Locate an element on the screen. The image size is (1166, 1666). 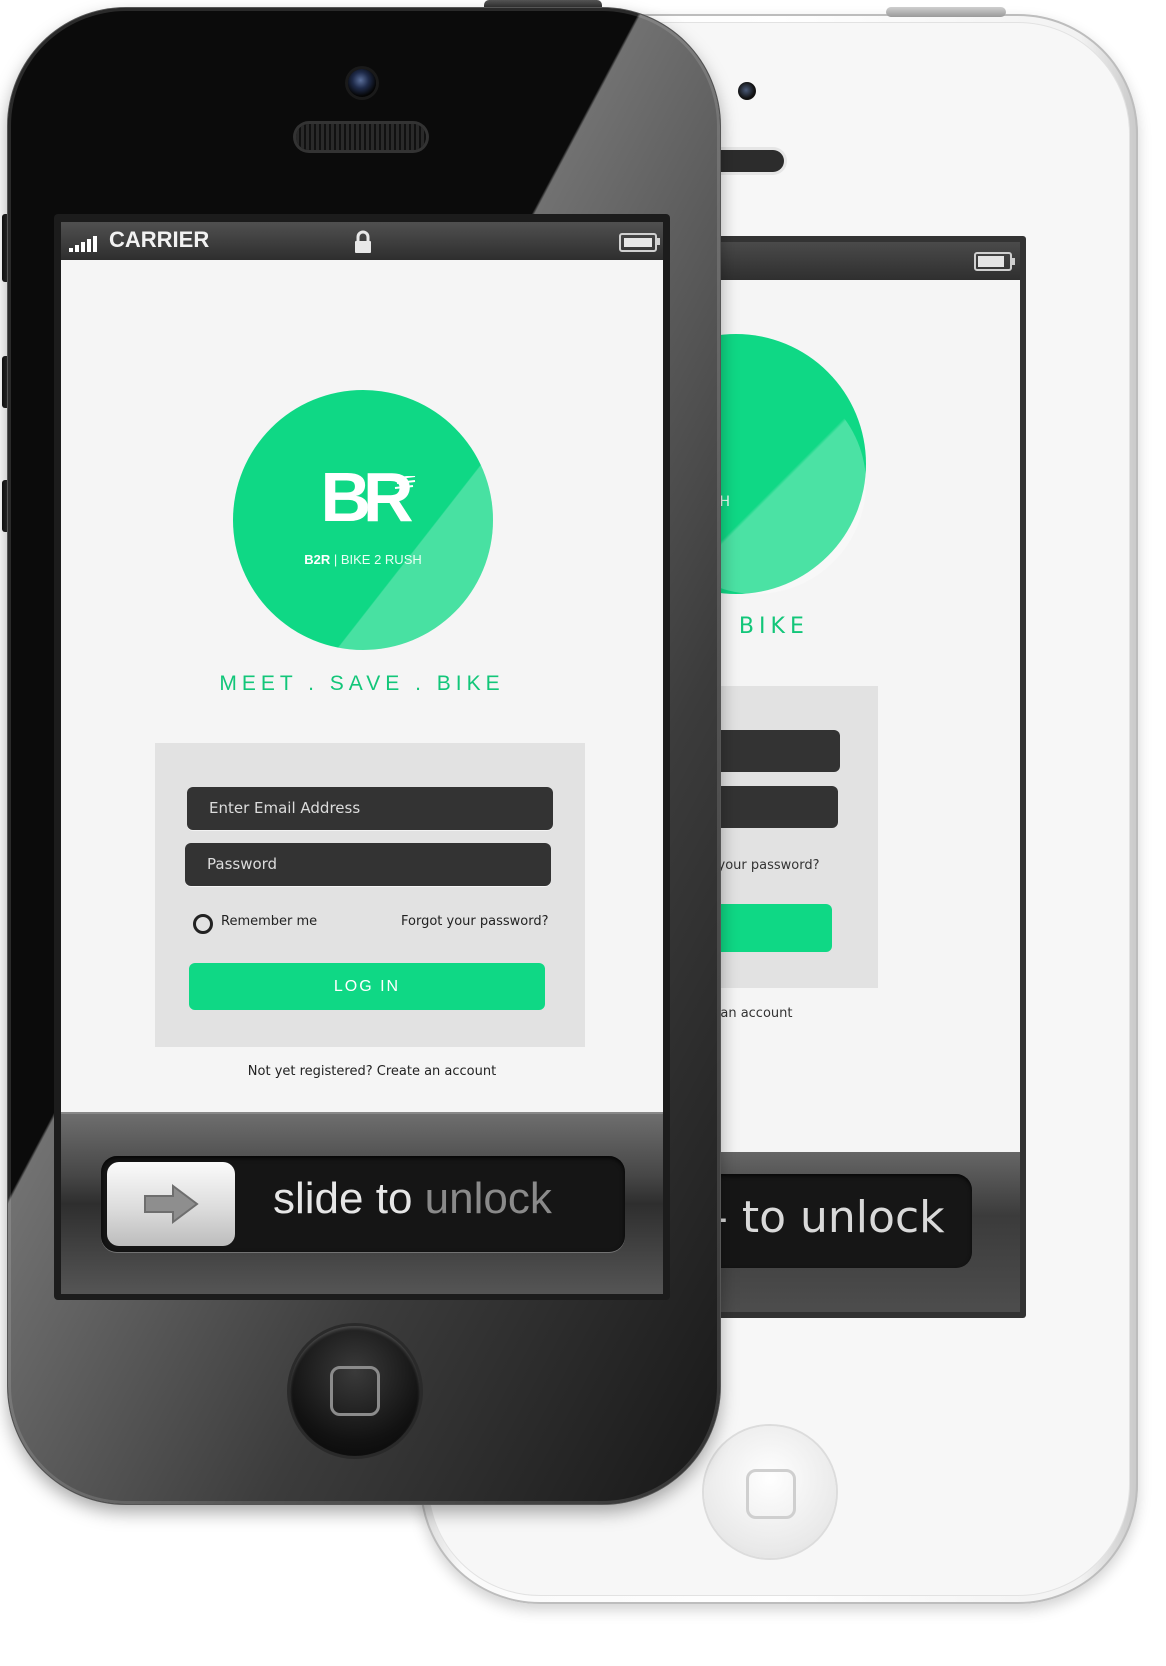
slide-to-unlock-text: slide to unlock is located at coordinates (412, 1199).